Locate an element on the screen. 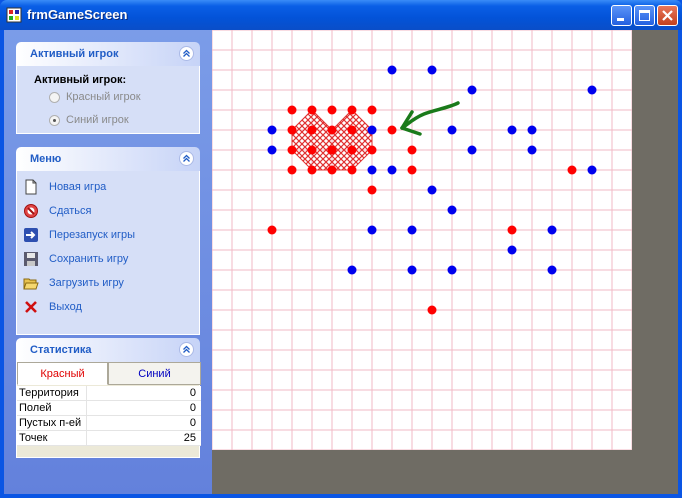 The image size is (682, 498). table-row: Территория 0 is located at coordinates (109, 393).